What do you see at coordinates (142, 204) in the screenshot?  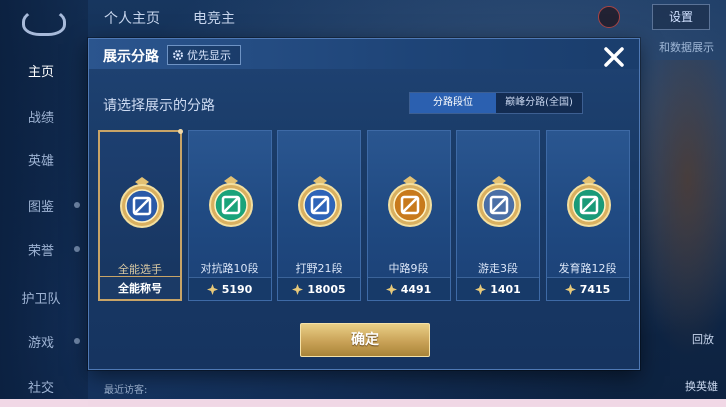 I see `allround-badge-icon` at bounding box center [142, 204].